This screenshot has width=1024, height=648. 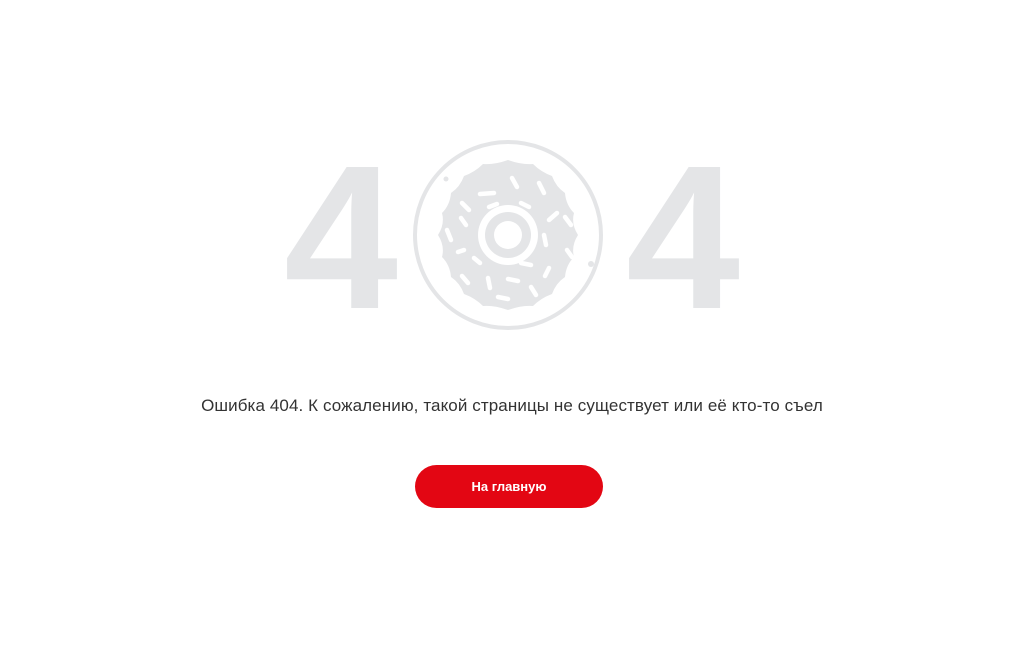 What do you see at coordinates (508, 235) in the screenshot?
I see `donut-icon` at bounding box center [508, 235].